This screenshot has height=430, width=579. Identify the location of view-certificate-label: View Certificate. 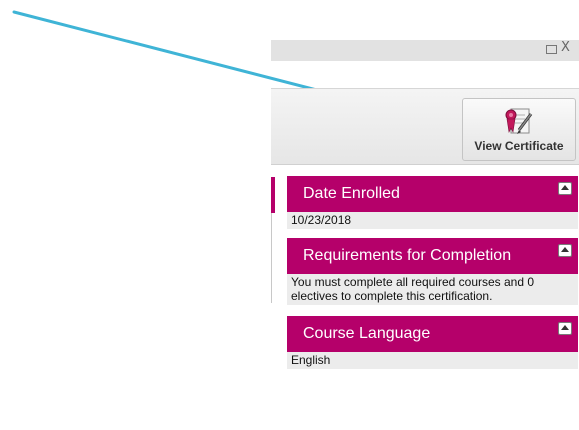
(519, 146).